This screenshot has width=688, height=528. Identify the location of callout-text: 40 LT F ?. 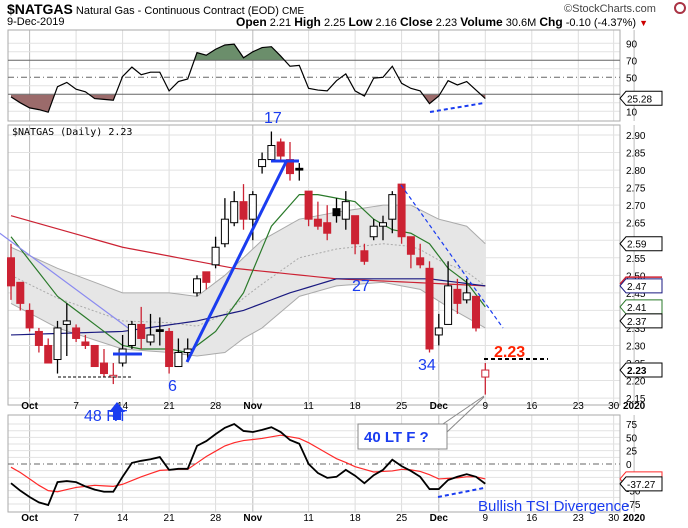
(396, 437).